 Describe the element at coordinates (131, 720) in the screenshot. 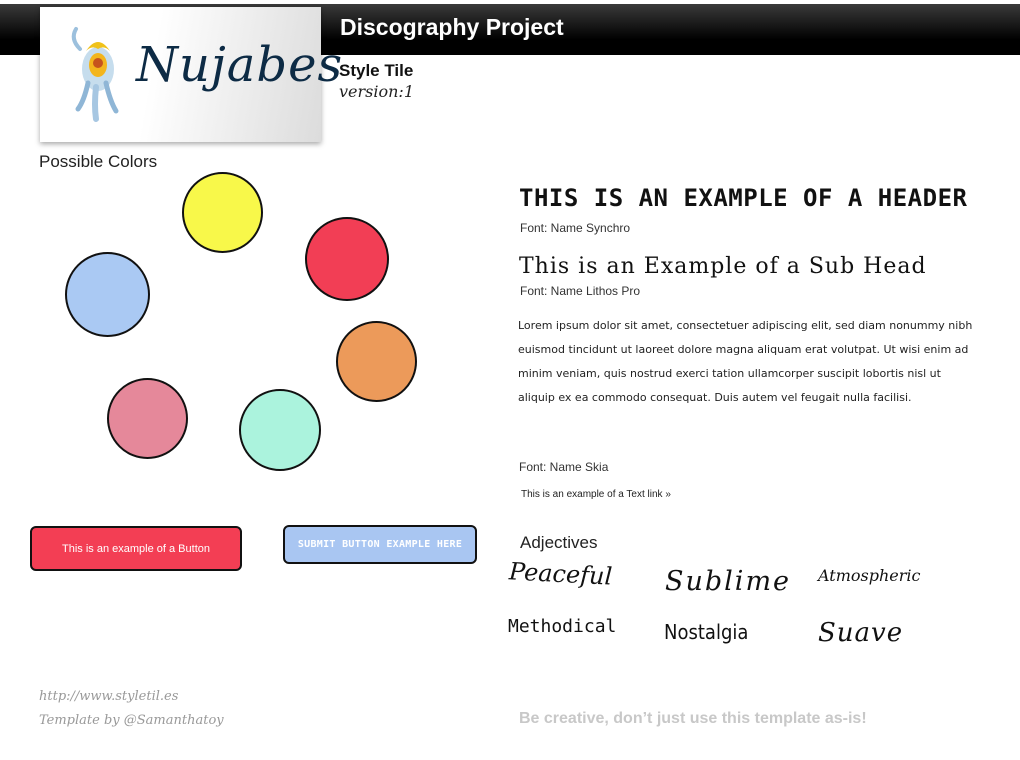

I see `footer-credit: Template by @Samanthatoy` at that location.